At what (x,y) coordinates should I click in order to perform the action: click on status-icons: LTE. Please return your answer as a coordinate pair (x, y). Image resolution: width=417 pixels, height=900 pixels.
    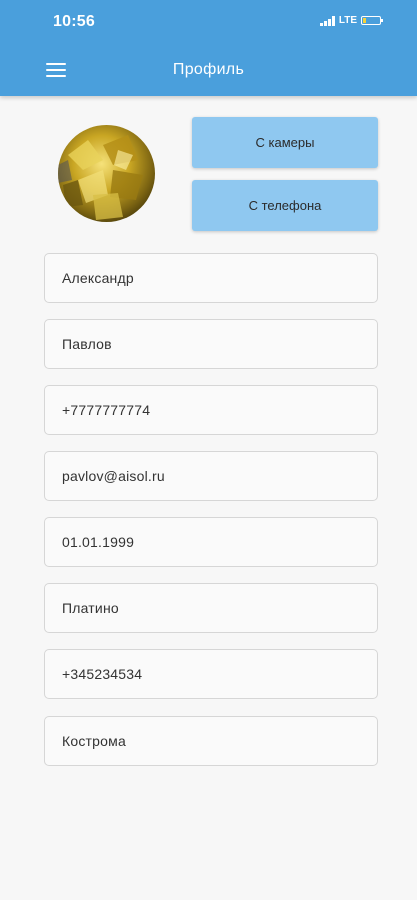
    Looking at the image, I should click on (351, 20).